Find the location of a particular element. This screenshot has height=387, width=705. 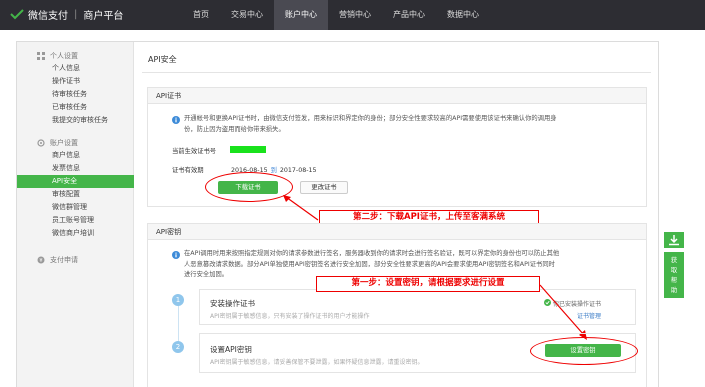

sidebar-item-wechat-group: 微信群管理 is located at coordinates (75, 207).